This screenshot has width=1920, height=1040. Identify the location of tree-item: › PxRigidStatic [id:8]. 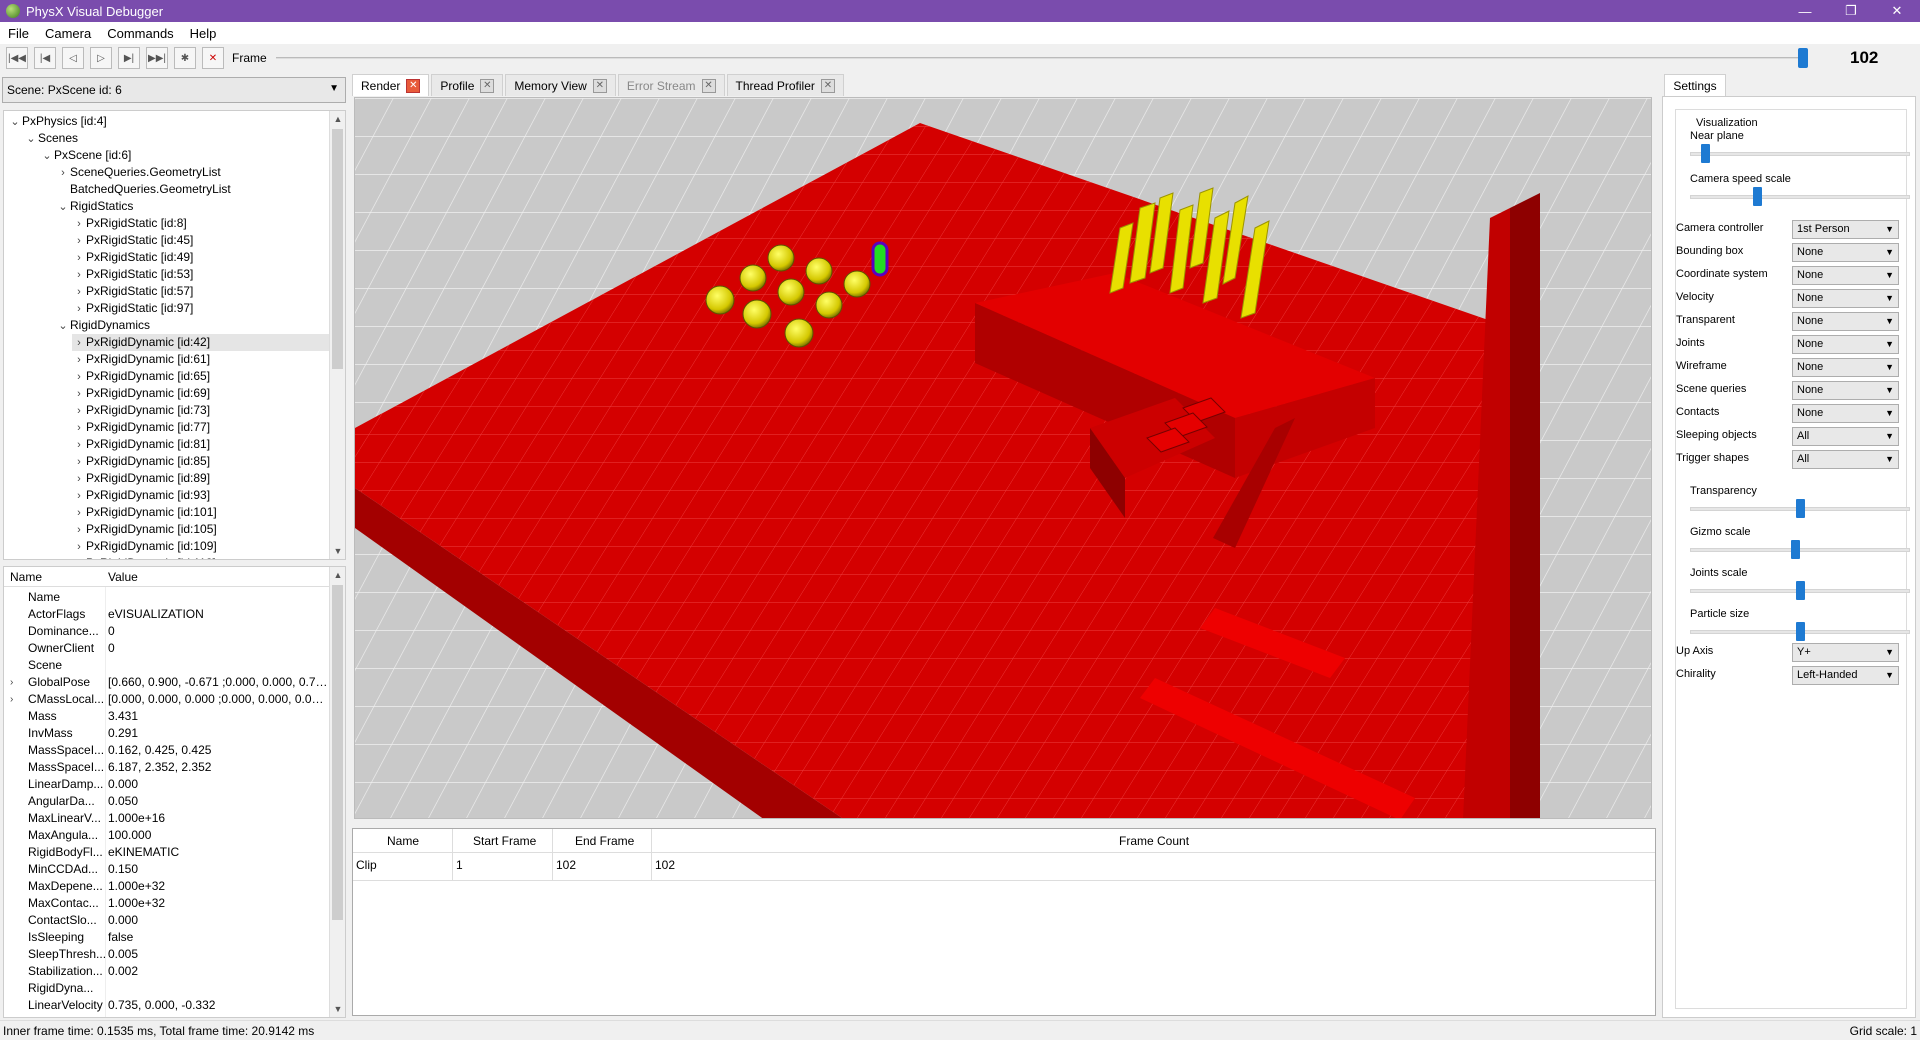
(129, 223).